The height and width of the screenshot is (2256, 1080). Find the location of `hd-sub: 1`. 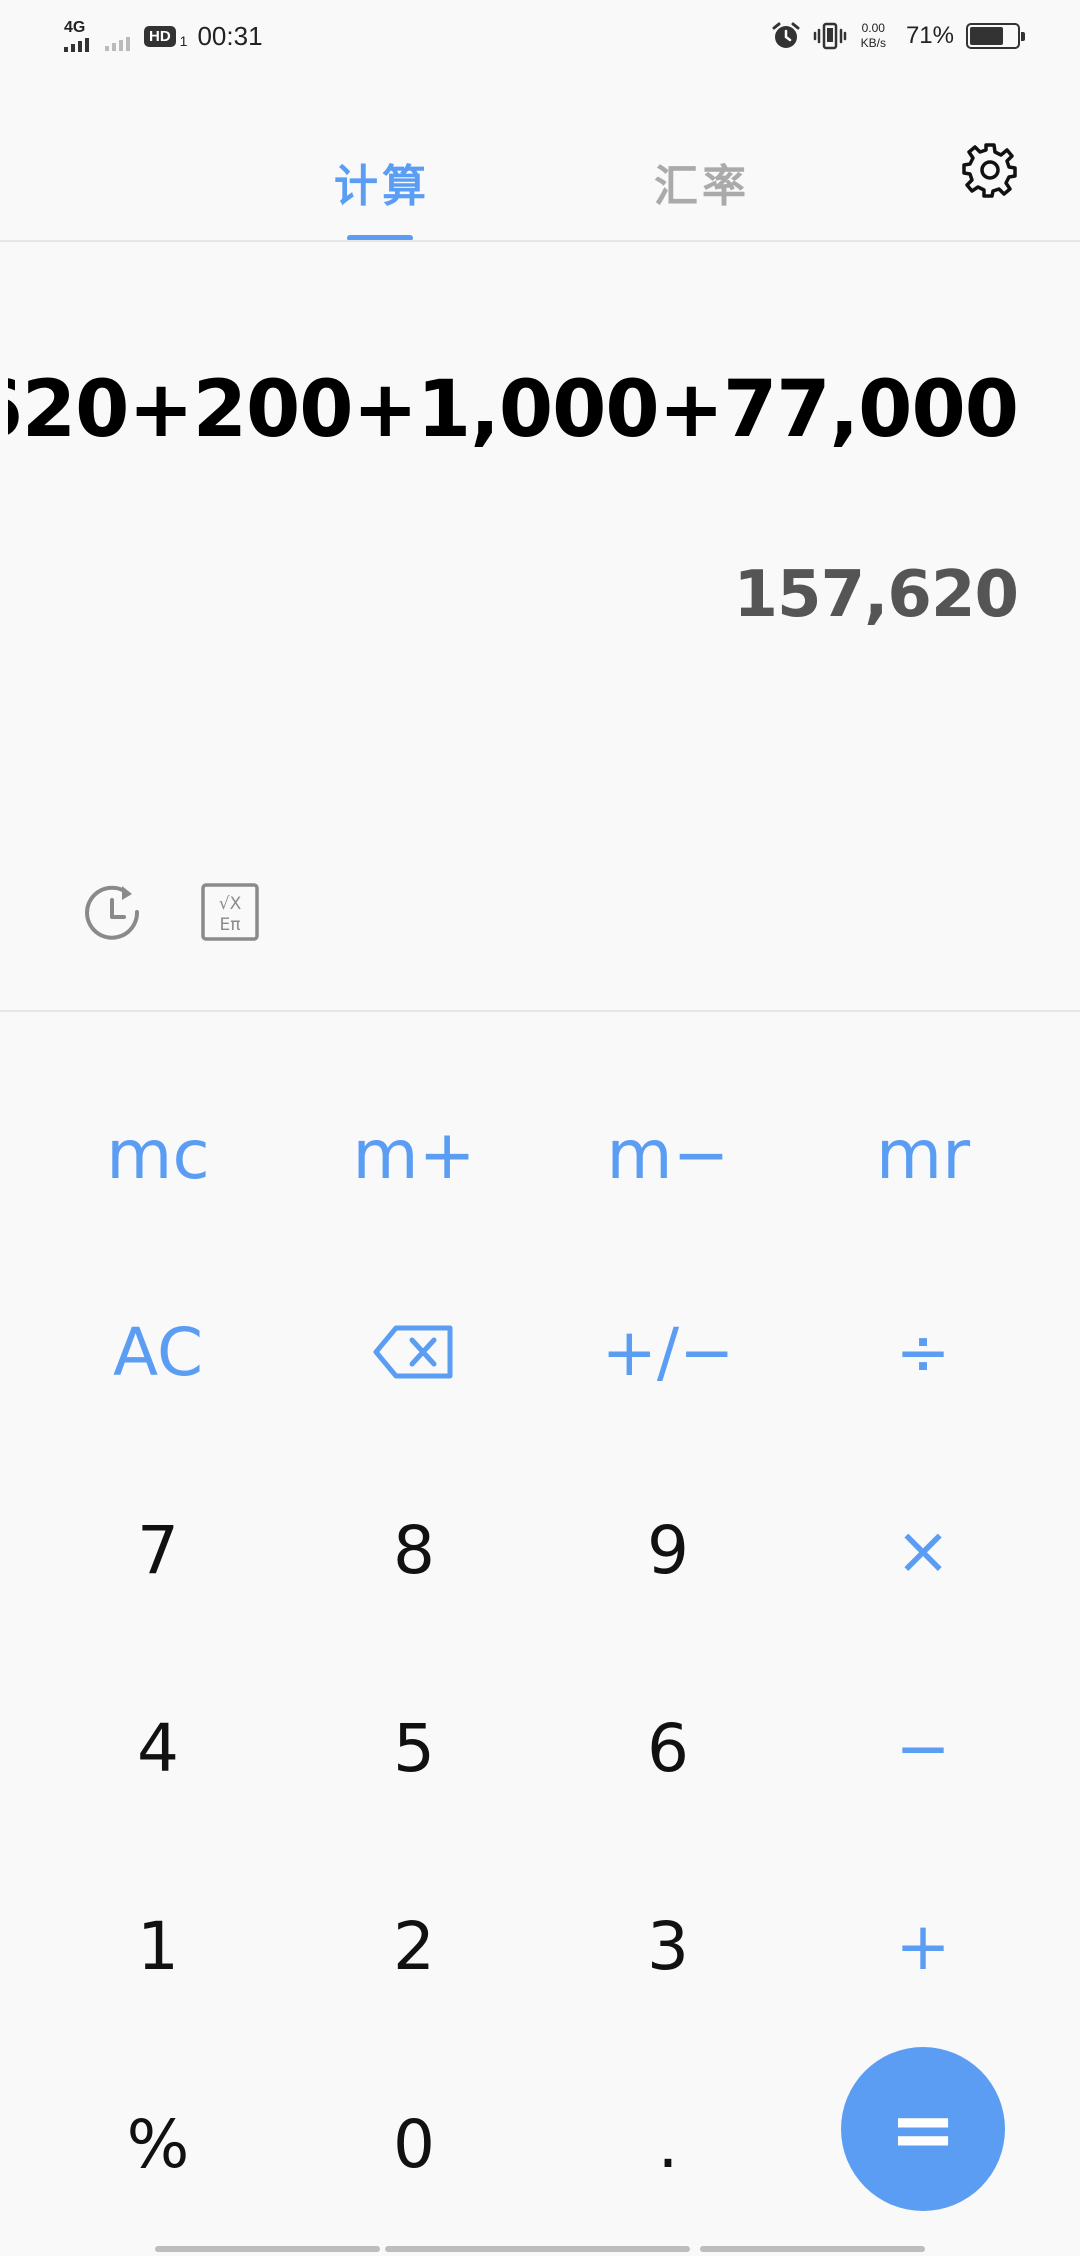

hd-sub: 1 is located at coordinates (183, 41).